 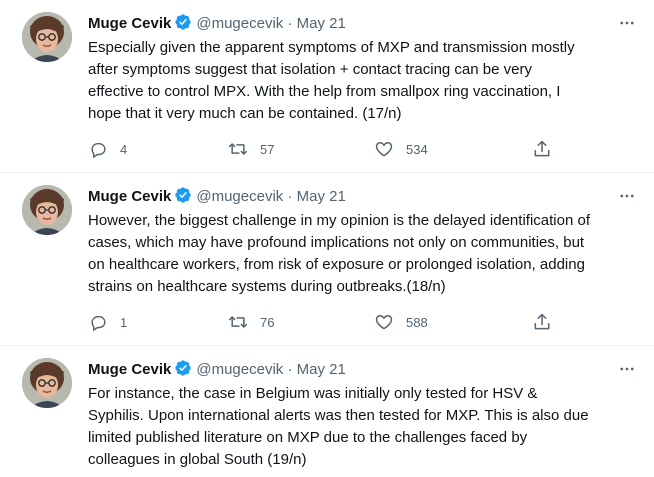 What do you see at coordinates (251, 149) in the screenshot?
I see `retweet-button: 57` at bounding box center [251, 149].